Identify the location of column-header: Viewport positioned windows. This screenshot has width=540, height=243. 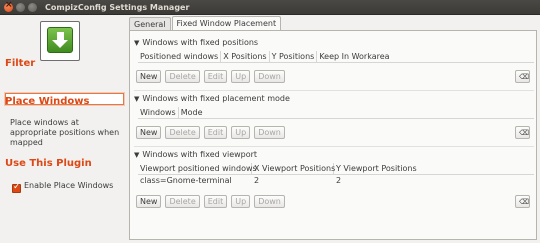
(197, 168).